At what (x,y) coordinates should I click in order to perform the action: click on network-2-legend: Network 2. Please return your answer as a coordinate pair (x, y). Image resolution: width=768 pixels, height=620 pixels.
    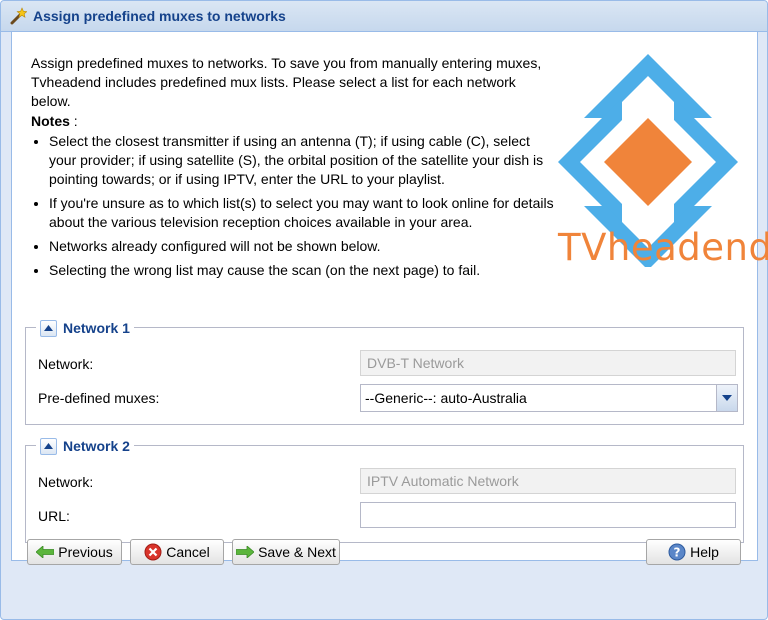
    Looking at the image, I should click on (85, 446).